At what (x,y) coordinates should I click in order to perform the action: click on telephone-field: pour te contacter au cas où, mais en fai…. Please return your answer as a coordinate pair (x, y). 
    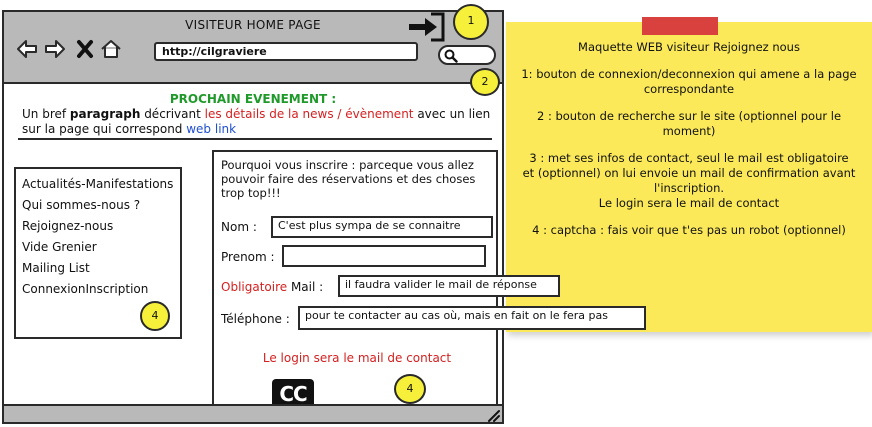
    Looking at the image, I should click on (472, 318).